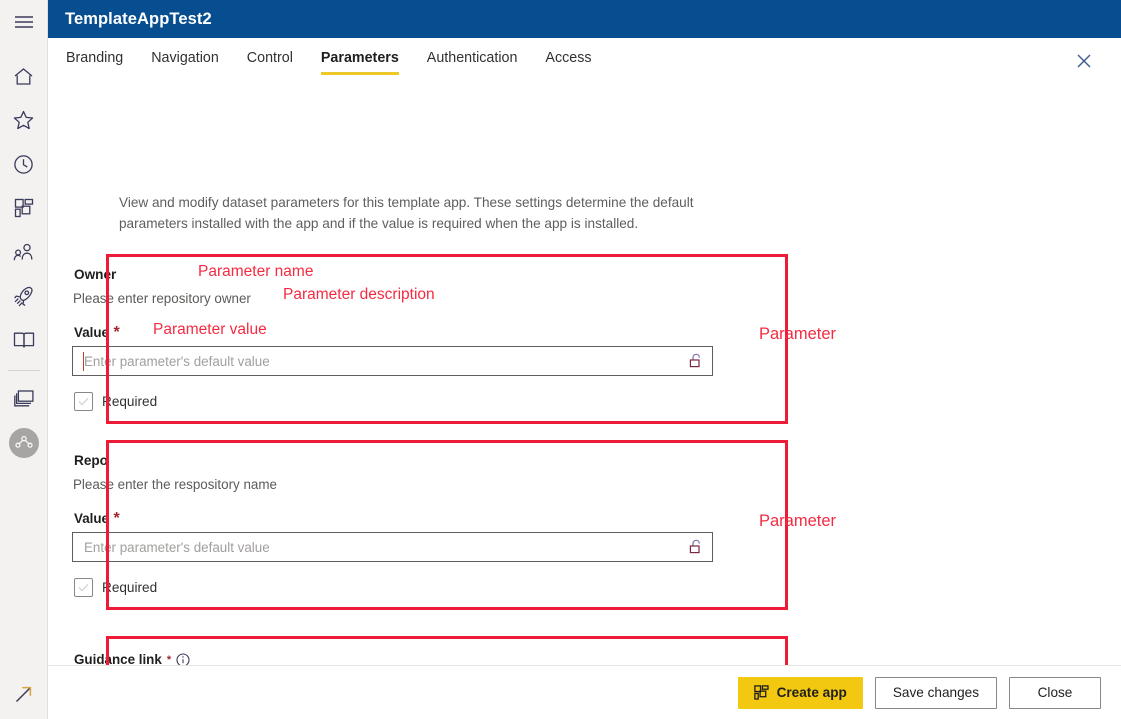 This screenshot has width=1121, height=719. Describe the element at coordinates (1055, 692) in the screenshot. I see `close-button: Close` at that location.